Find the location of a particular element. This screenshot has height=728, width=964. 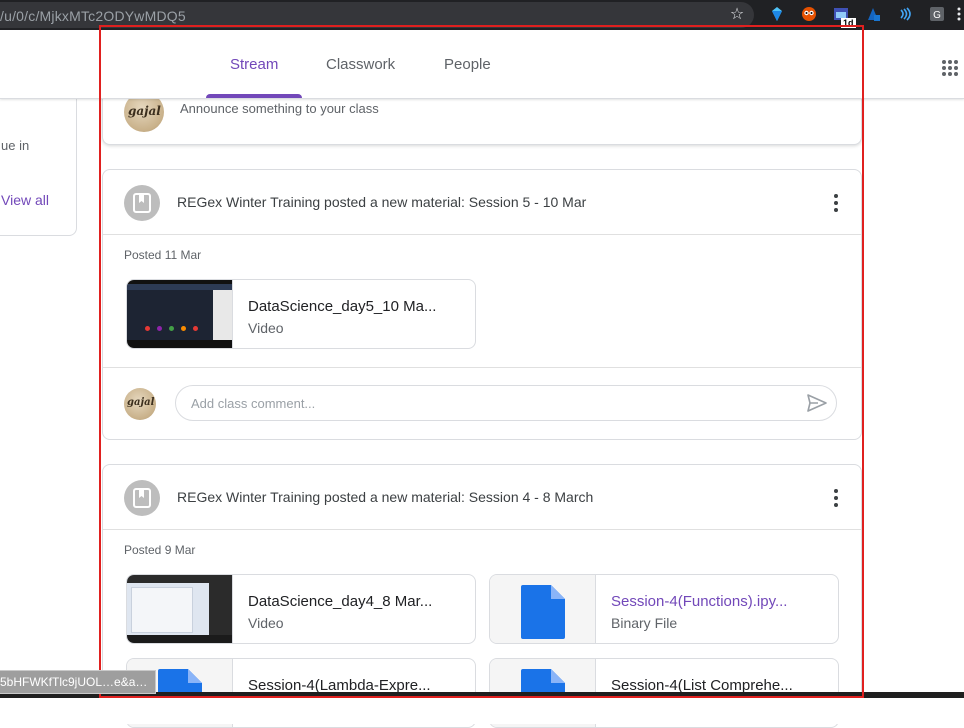

active-tab-indicator is located at coordinates (254, 96).